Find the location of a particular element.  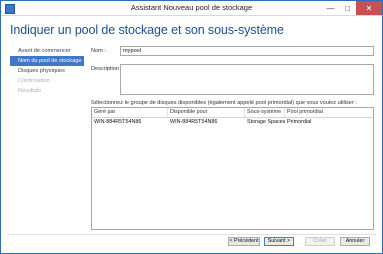

footer-divider is located at coordinates (191, 234).